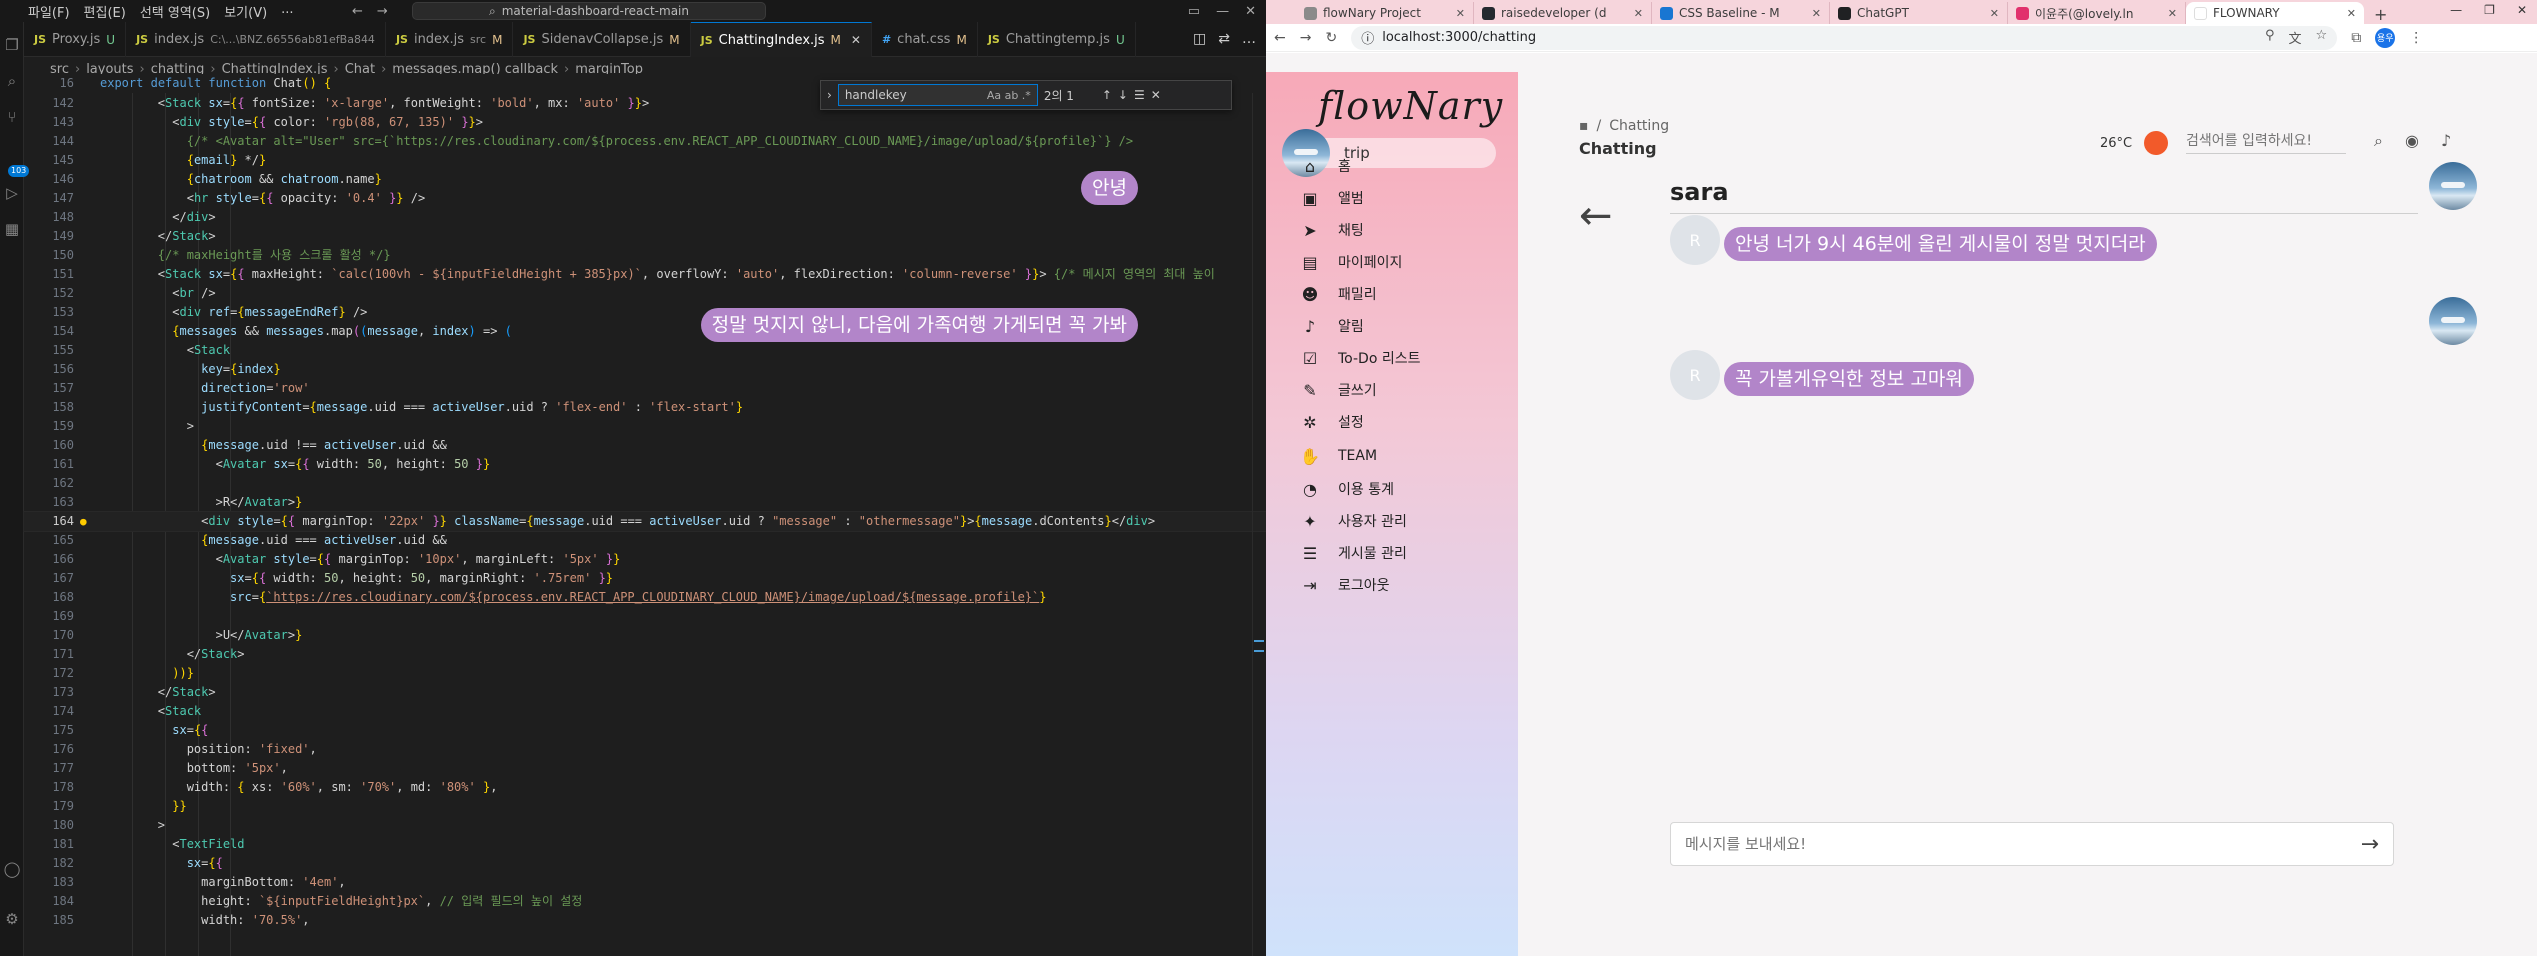 The image size is (2537, 956). I want to click on code-line: 176 position: 'fixed',, so click(645, 749).